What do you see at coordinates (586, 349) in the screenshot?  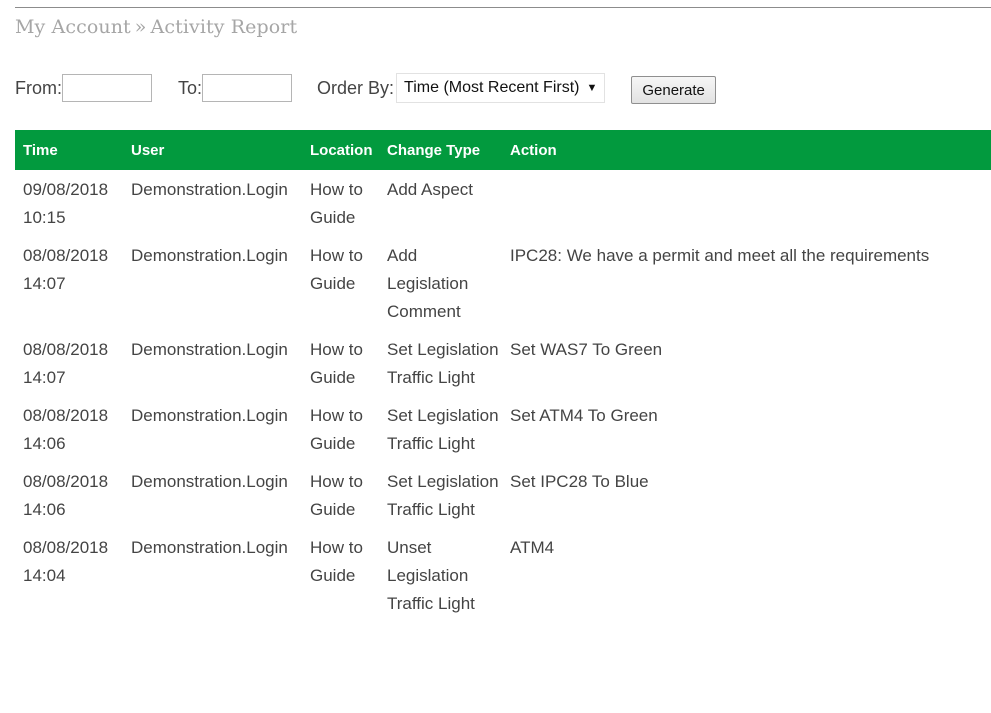 I see `cell-action: Set WAS7 To Green` at bounding box center [586, 349].